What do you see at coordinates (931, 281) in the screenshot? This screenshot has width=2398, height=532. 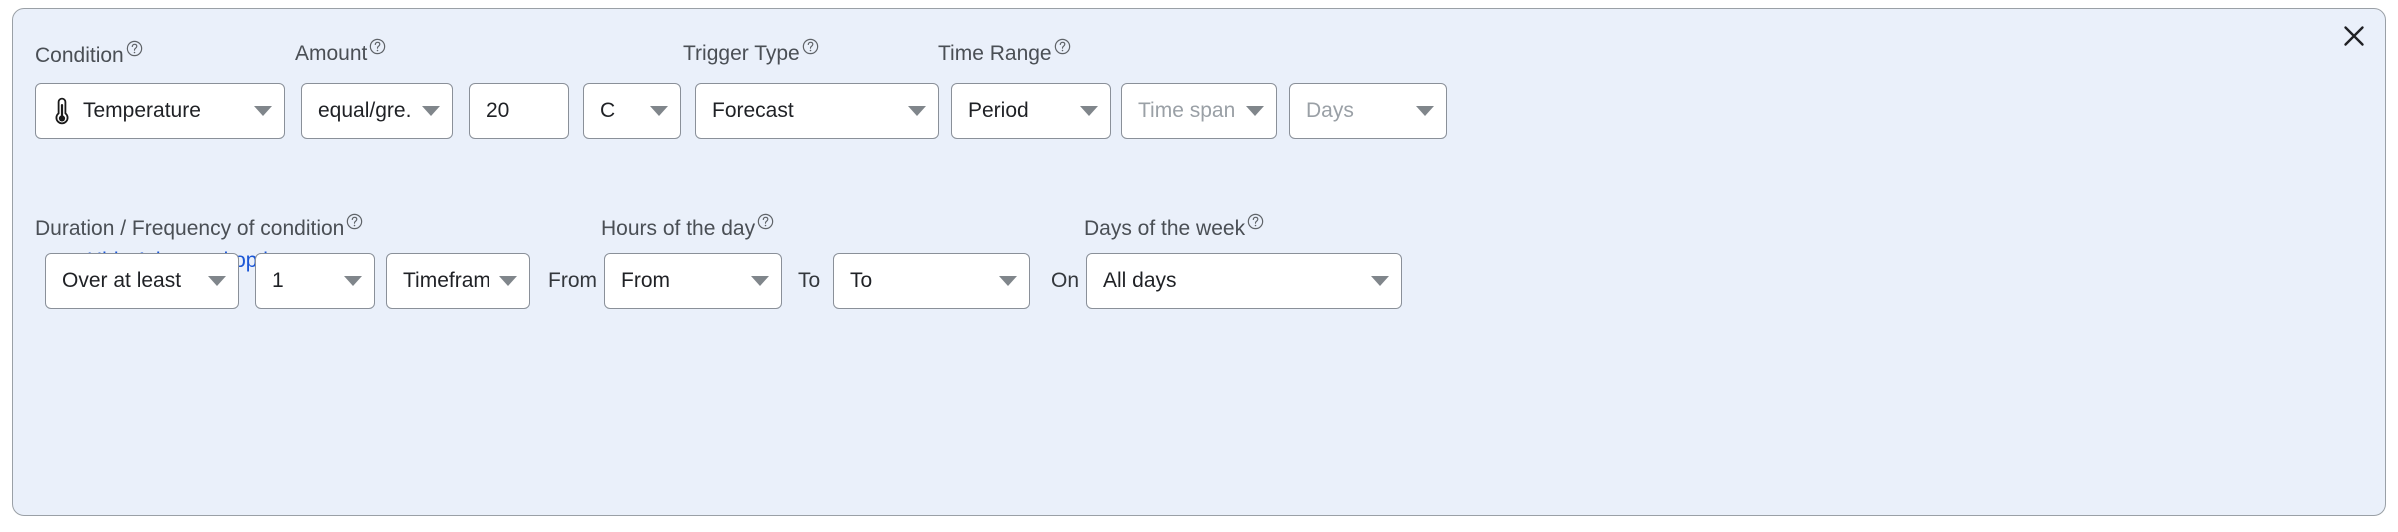 I see `hours-to-select: To` at bounding box center [931, 281].